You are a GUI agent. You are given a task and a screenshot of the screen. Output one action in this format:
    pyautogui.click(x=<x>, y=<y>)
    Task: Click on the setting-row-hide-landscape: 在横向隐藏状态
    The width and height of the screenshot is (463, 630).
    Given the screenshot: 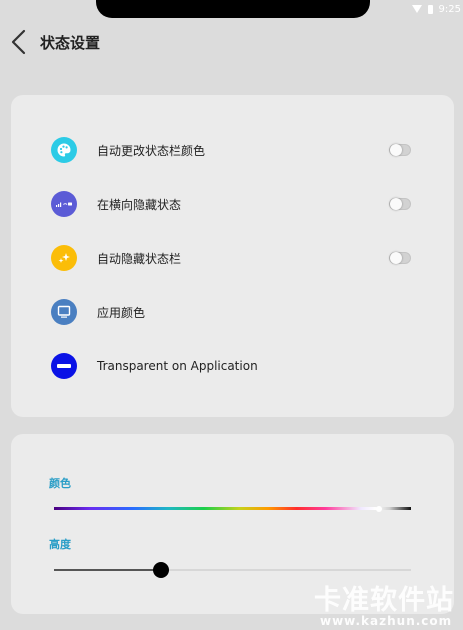 What is the action you would take?
    pyautogui.click(x=232, y=204)
    